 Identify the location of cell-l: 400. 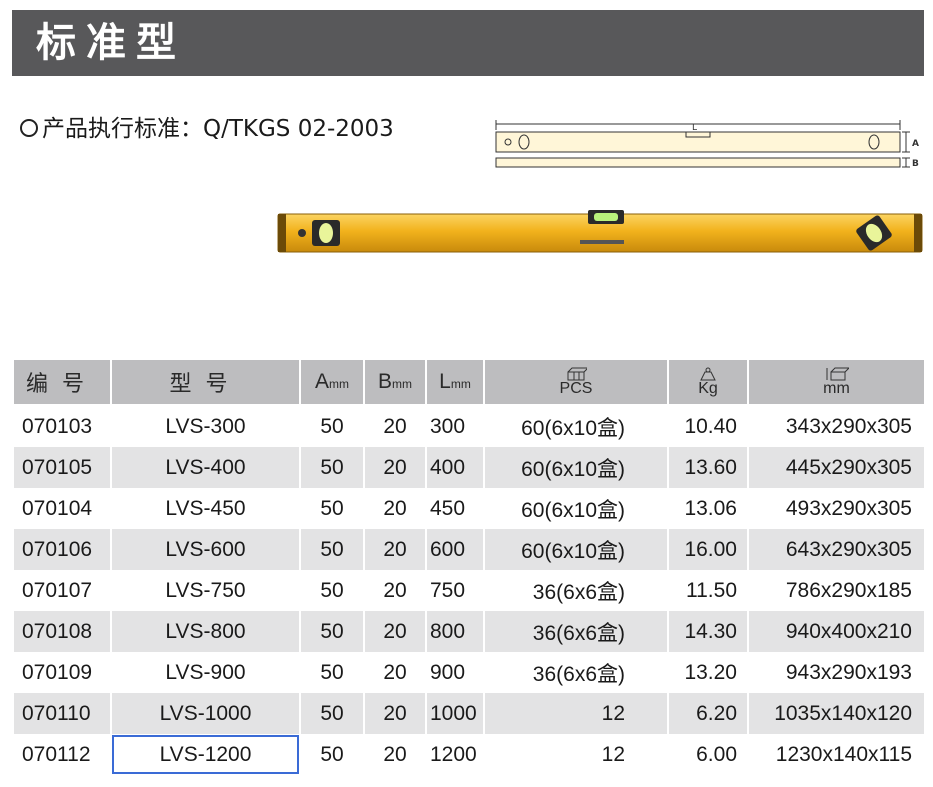
(455, 467).